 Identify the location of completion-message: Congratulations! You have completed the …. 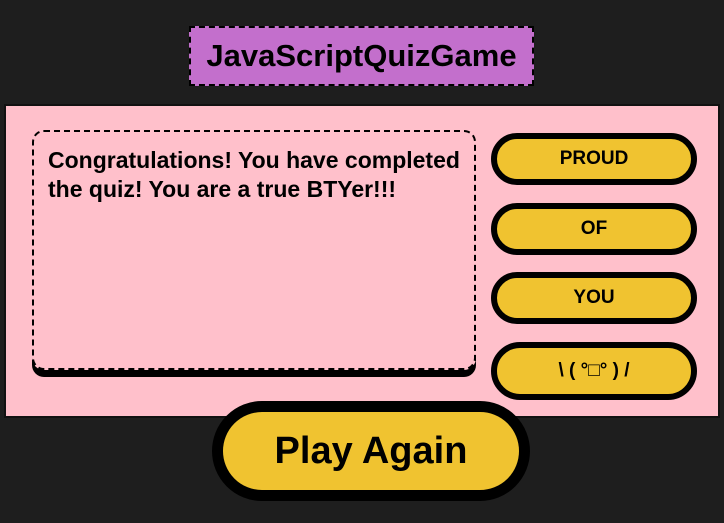
(254, 174).